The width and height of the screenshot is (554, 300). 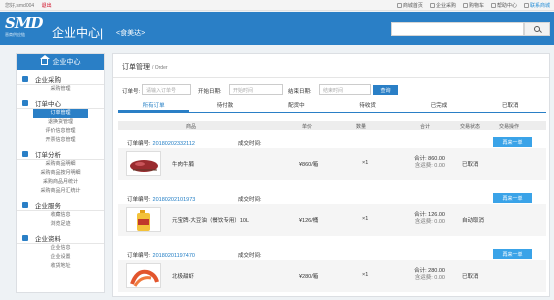 I want to click on end-date-input: 结束时间, so click(x=345, y=89).